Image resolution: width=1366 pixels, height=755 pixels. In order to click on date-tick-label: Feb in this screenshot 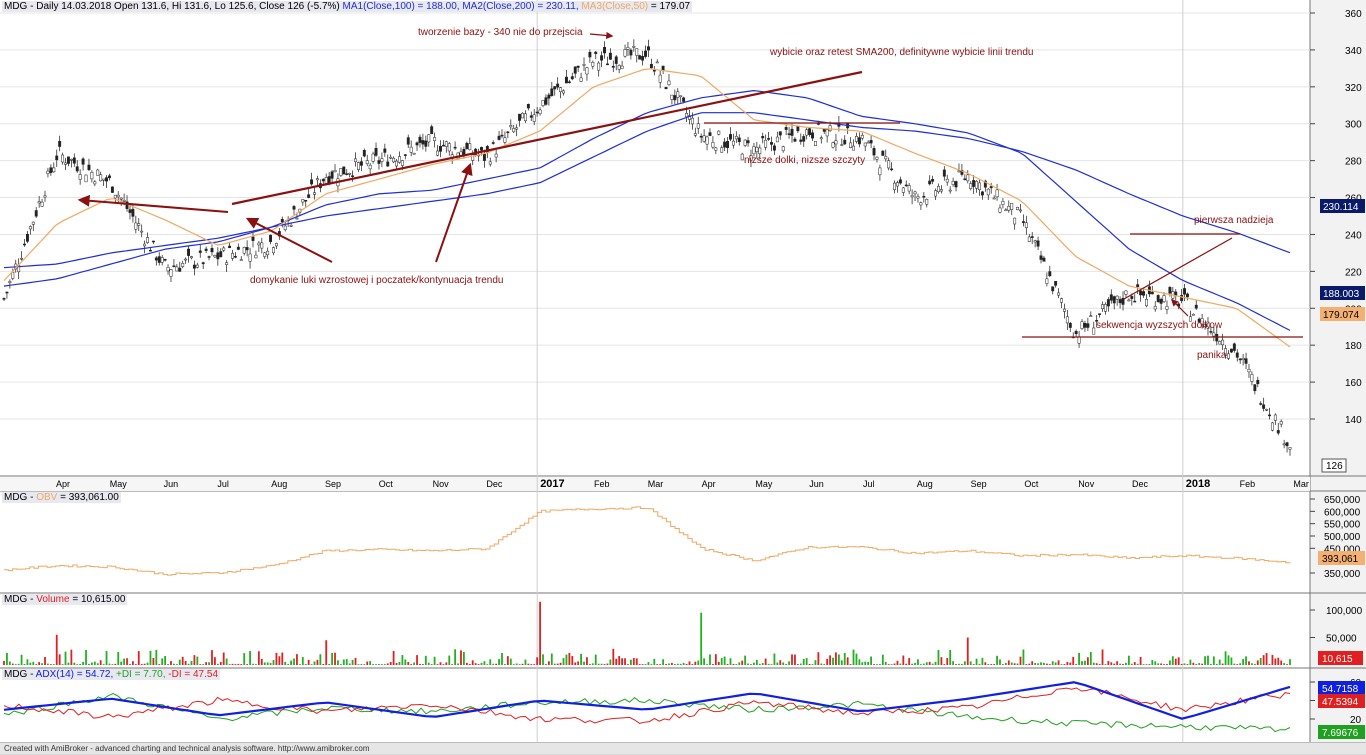, I will do `click(602, 484)`.